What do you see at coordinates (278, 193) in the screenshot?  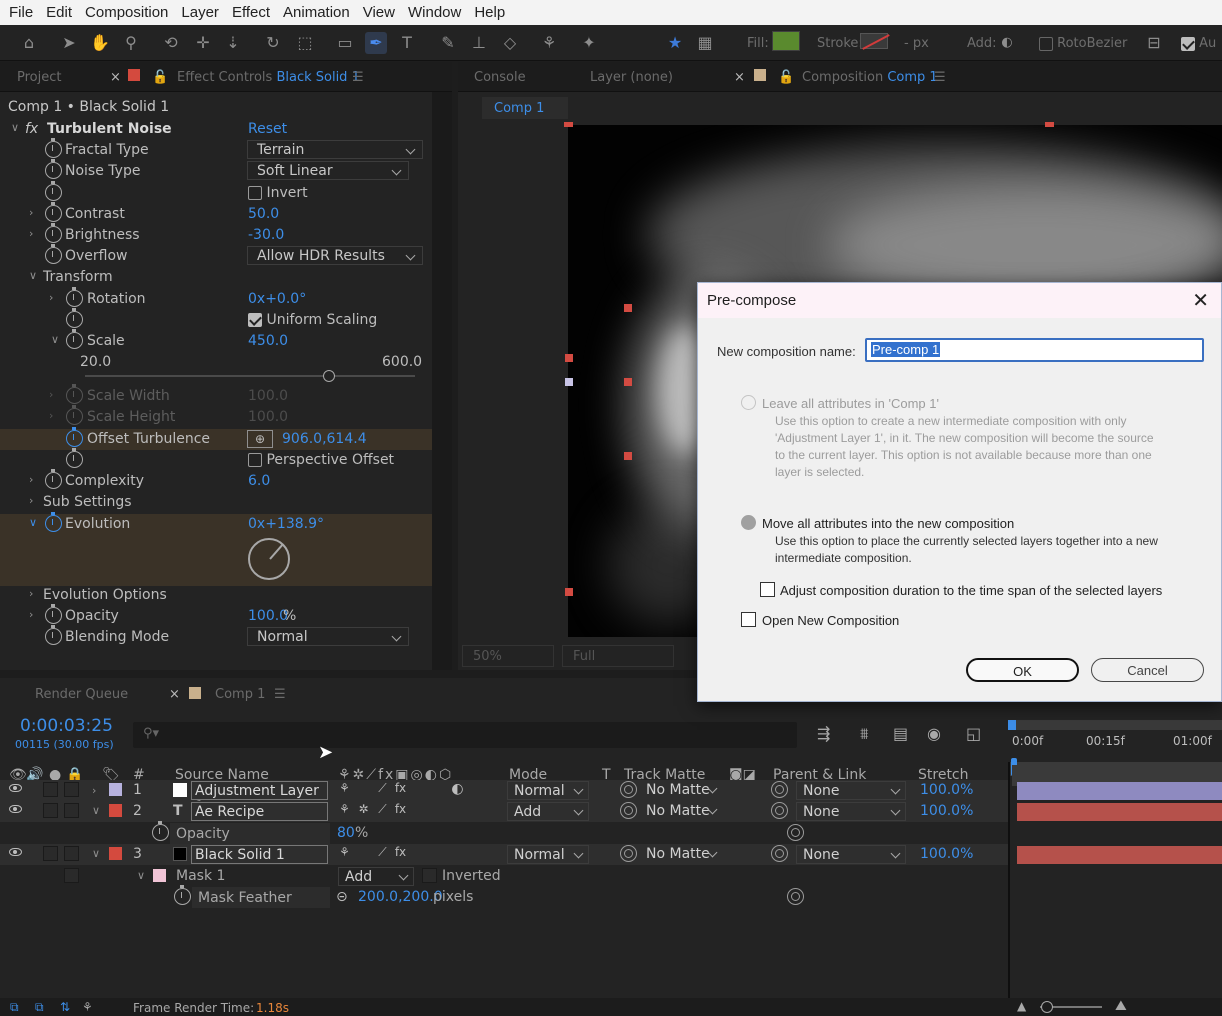 I see `invert-checkbox: Invert` at bounding box center [278, 193].